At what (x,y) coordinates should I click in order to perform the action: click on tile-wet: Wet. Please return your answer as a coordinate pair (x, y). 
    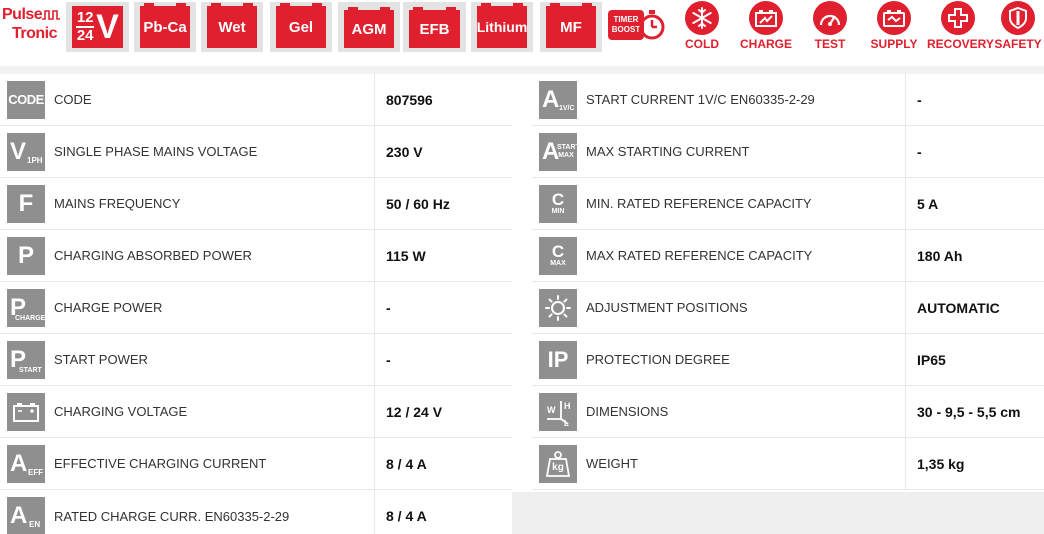
    Looking at the image, I should click on (232, 27).